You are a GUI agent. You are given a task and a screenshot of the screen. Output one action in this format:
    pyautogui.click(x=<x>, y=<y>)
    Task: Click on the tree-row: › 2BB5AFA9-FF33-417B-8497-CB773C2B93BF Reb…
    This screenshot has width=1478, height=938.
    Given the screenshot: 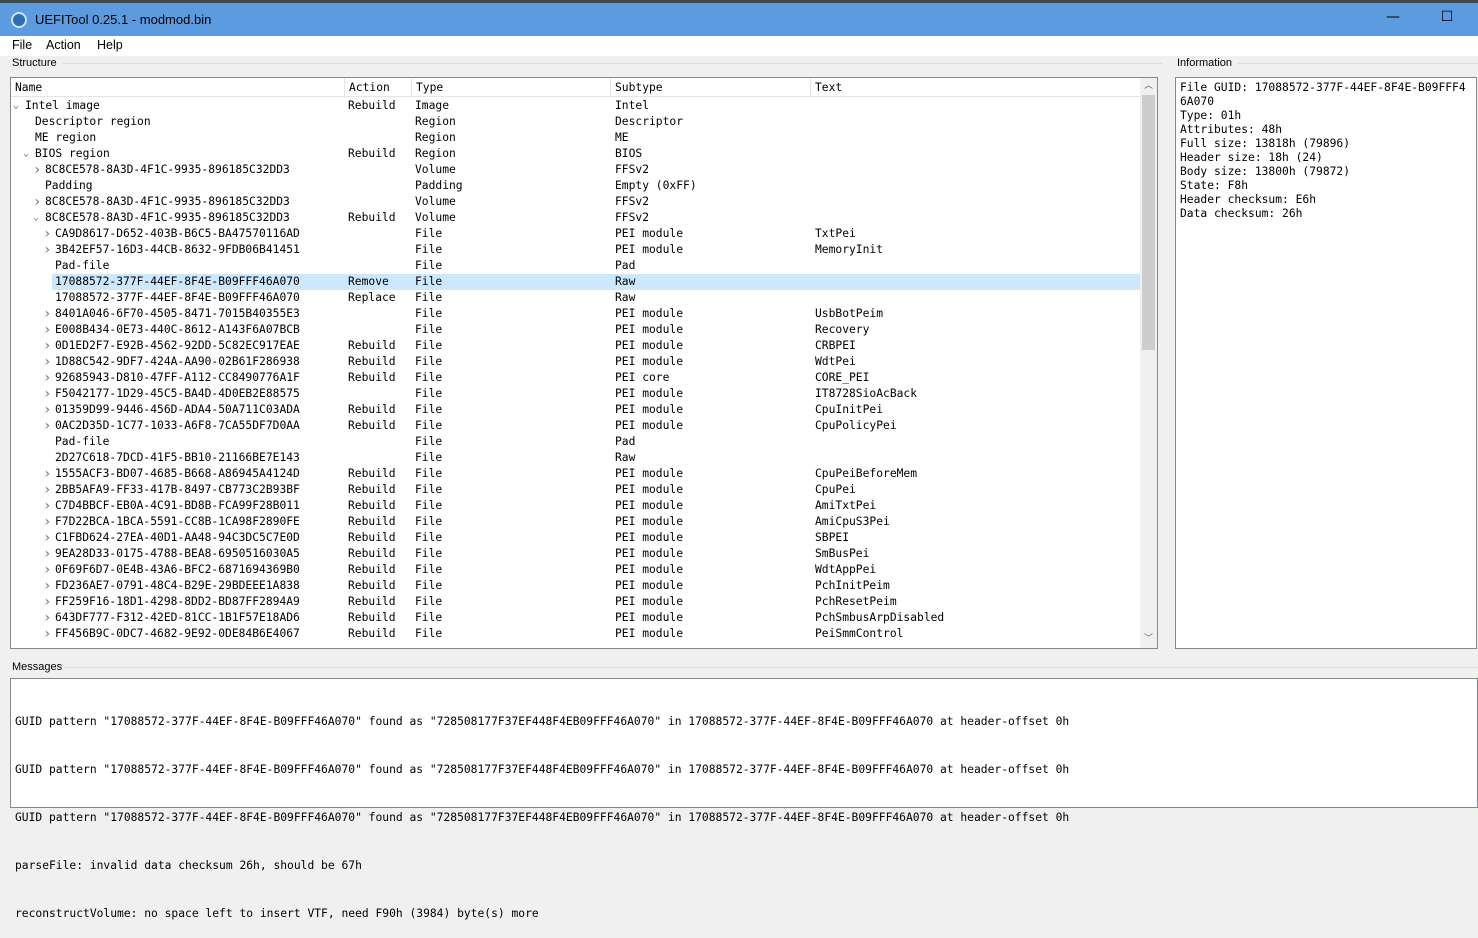 What is the action you would take?
    pyautogui.click(x=576, y=490)
    